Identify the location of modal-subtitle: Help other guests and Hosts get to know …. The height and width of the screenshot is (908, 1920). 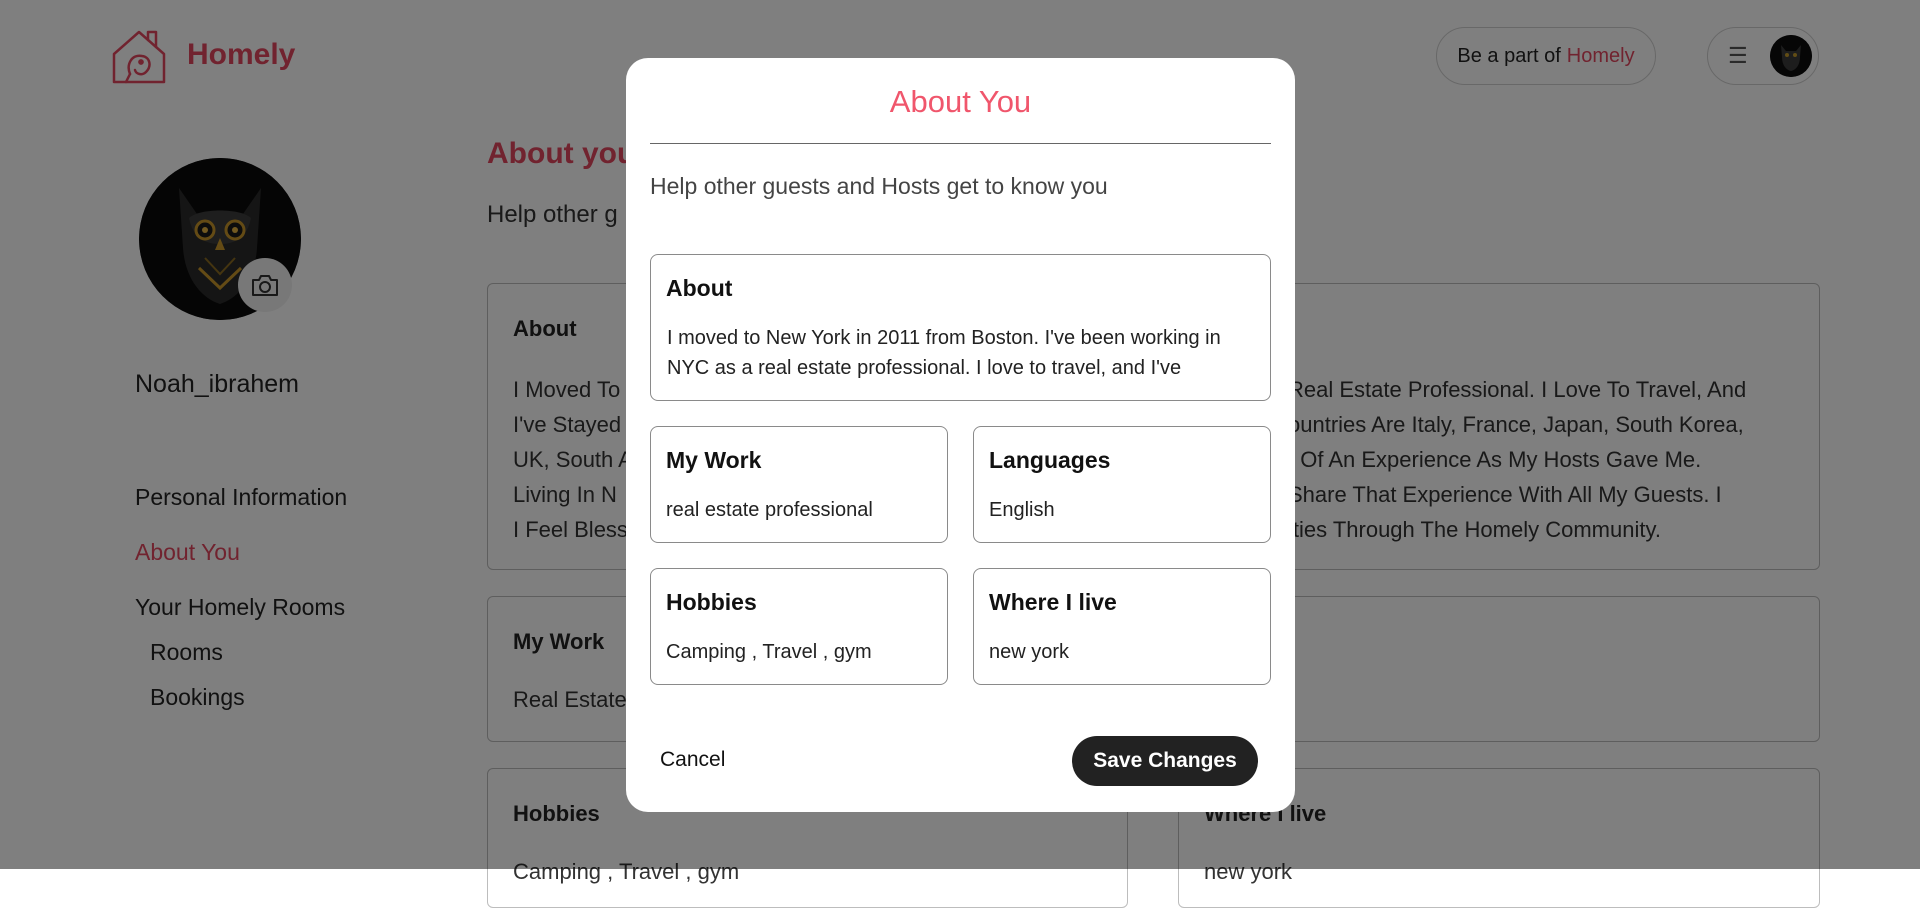
(879, 186).